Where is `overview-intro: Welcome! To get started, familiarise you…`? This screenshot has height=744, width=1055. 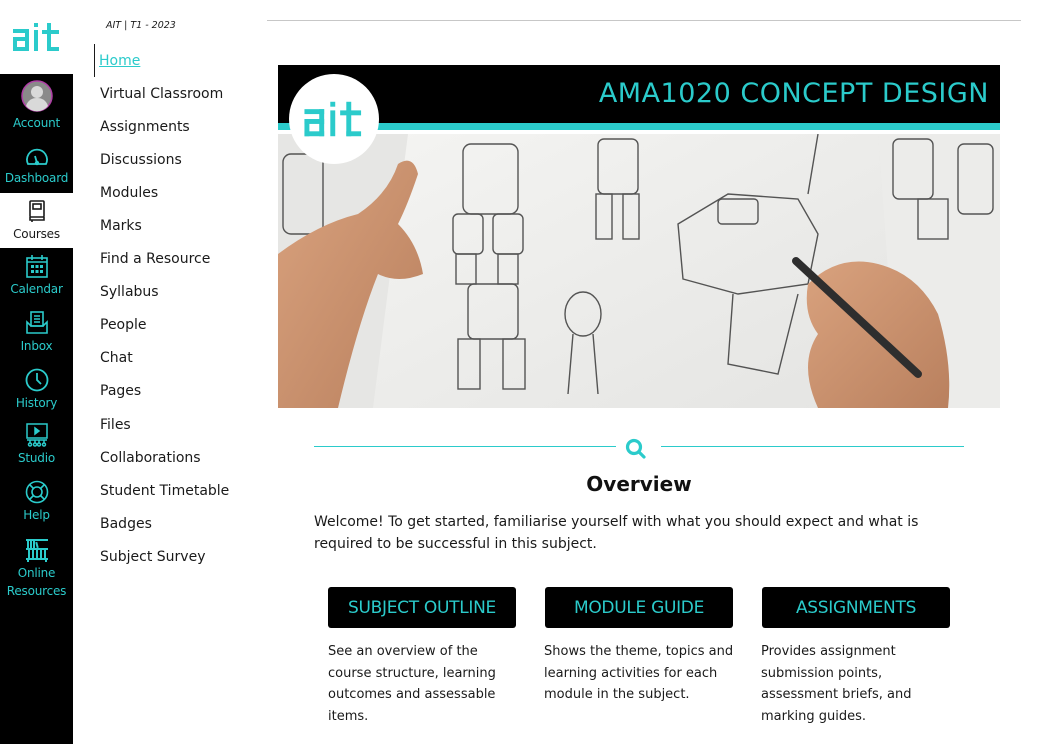 overview-intro: Welcome! To get started, familiarise you… is located at coordinates (616, 533).